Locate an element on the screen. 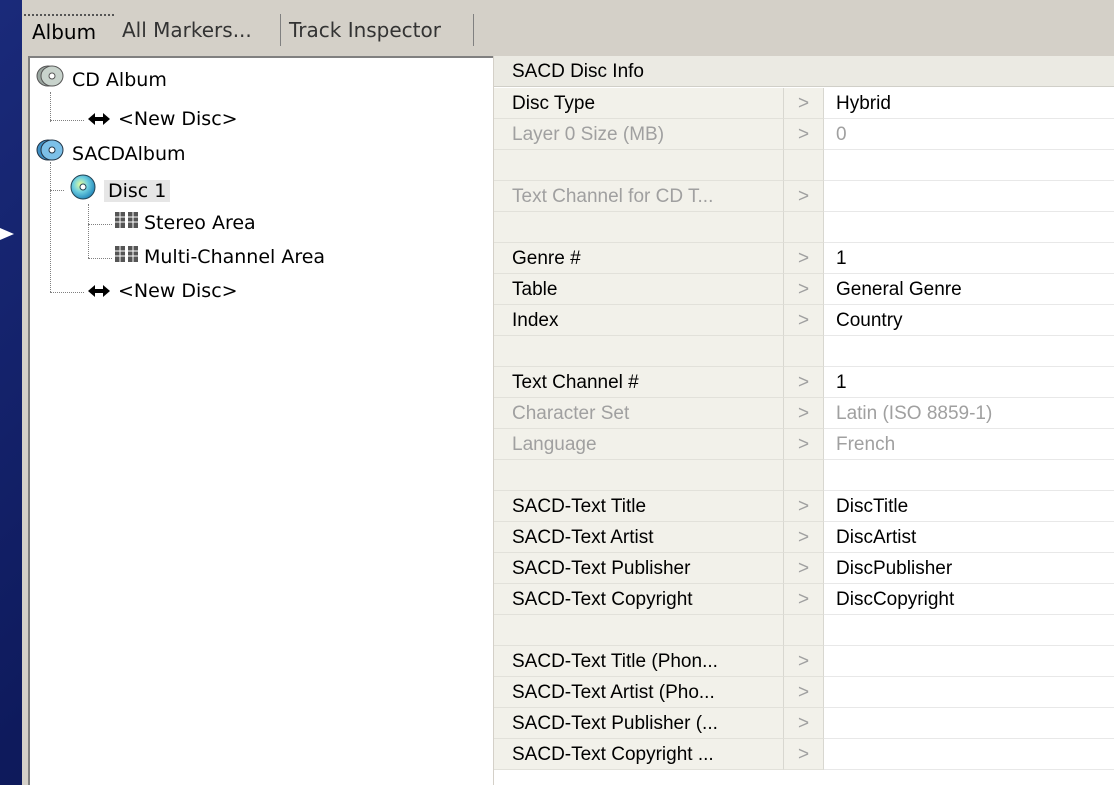 The width and height of the screenshot is (1114, 785). property-row: SACD-Text Artist > DiscArtist is located at coordinates (804, 537).